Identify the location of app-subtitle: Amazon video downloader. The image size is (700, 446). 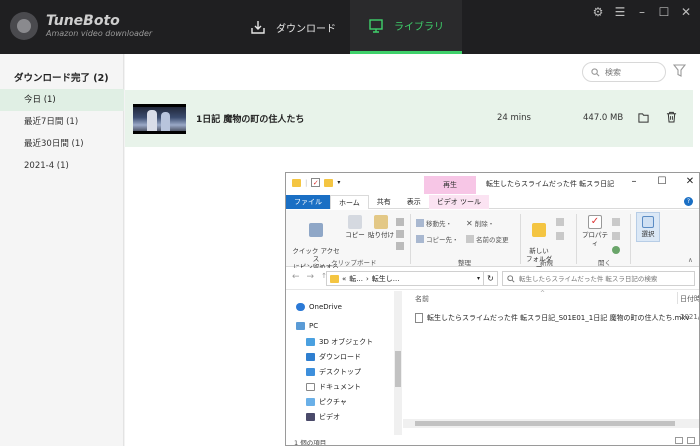
(99, 33).